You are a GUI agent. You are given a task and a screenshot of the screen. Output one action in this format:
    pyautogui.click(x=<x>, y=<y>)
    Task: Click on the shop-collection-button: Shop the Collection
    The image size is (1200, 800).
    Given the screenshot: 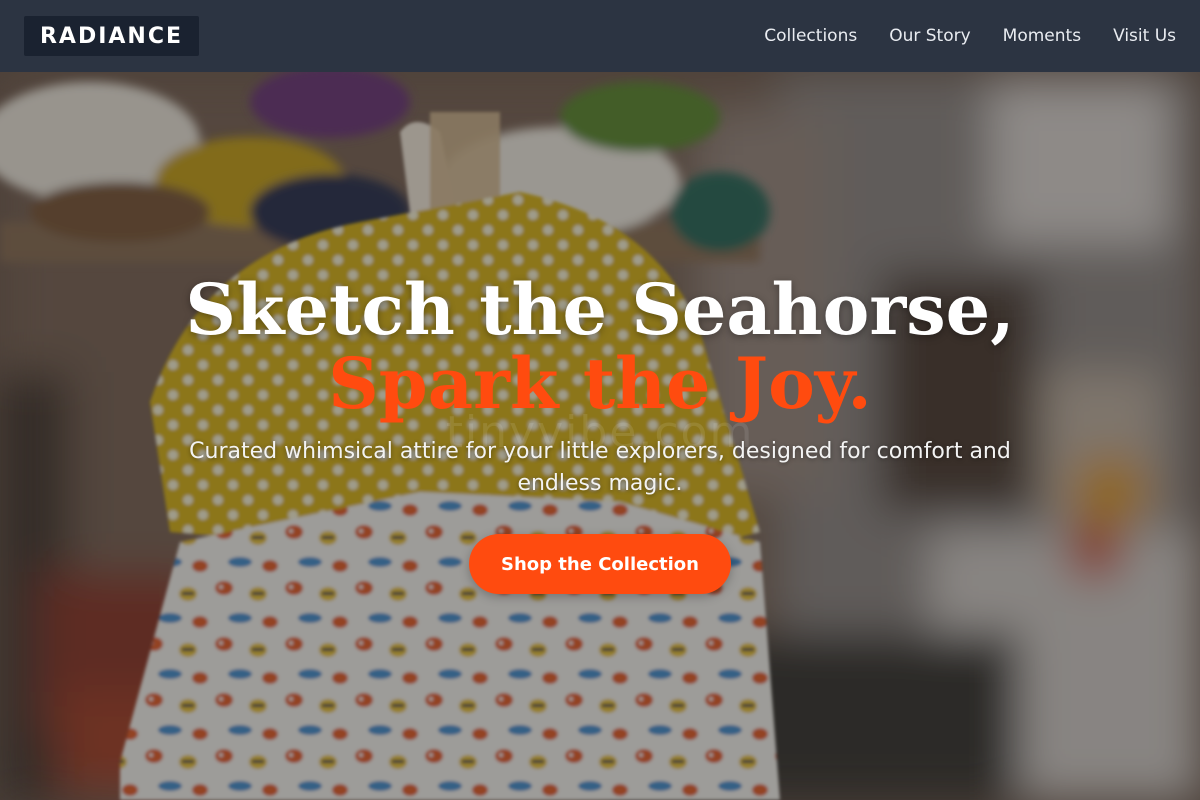 What is the action you would take?
    pyautogui.click(x=600, y=564)
    